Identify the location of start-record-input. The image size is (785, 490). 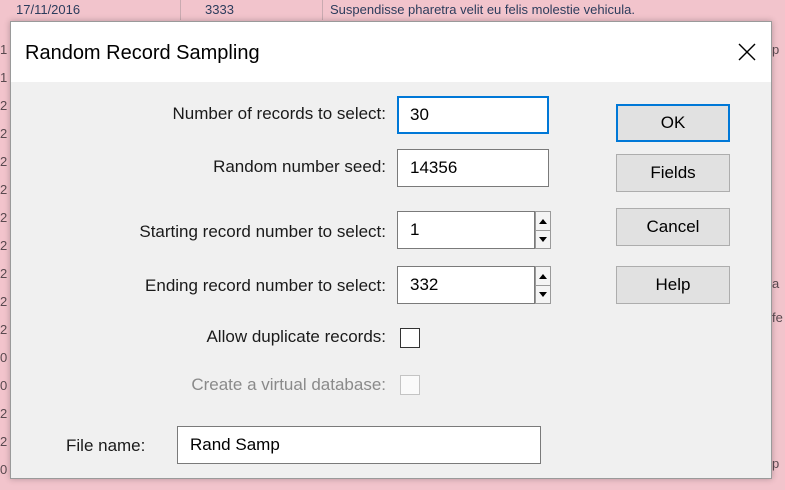
(466, 230).